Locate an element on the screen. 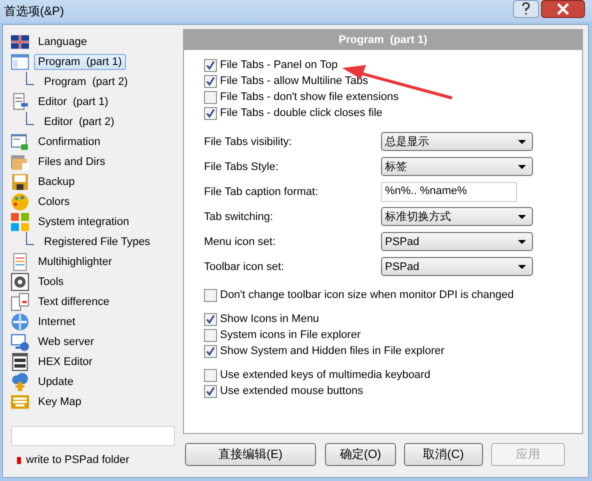  filter-field is located at coordinates (93, 436).